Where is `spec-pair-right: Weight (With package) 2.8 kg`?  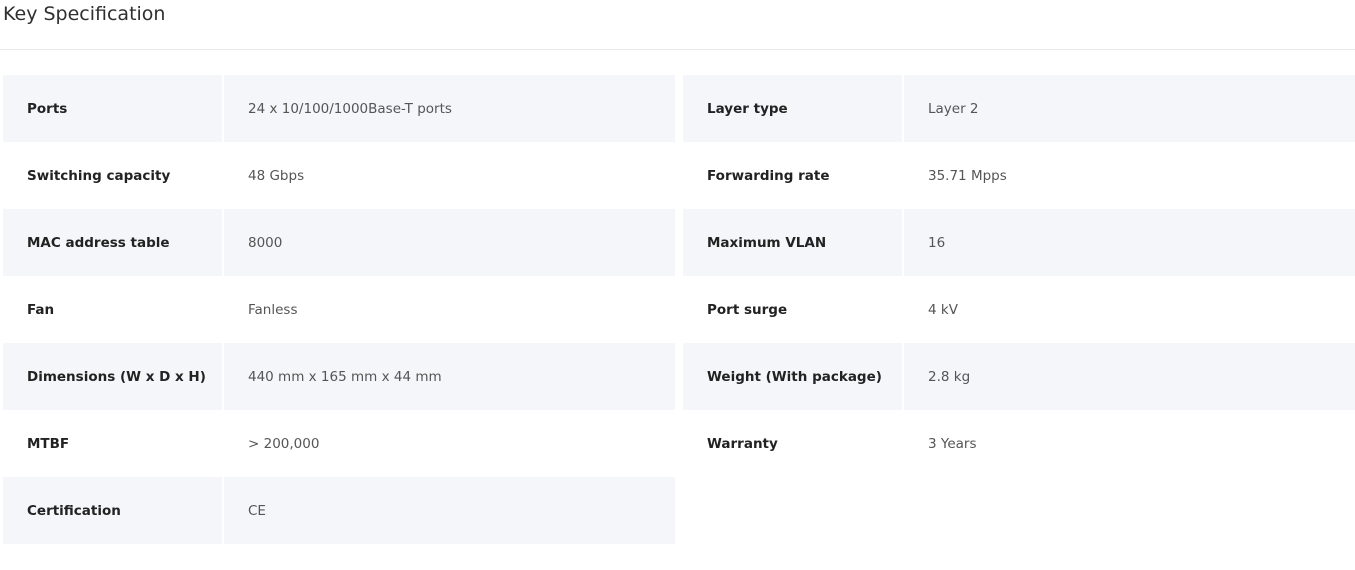 spec-pair-right: Weight (With package) 2.8 kg is located at coordinates (1019, 376).